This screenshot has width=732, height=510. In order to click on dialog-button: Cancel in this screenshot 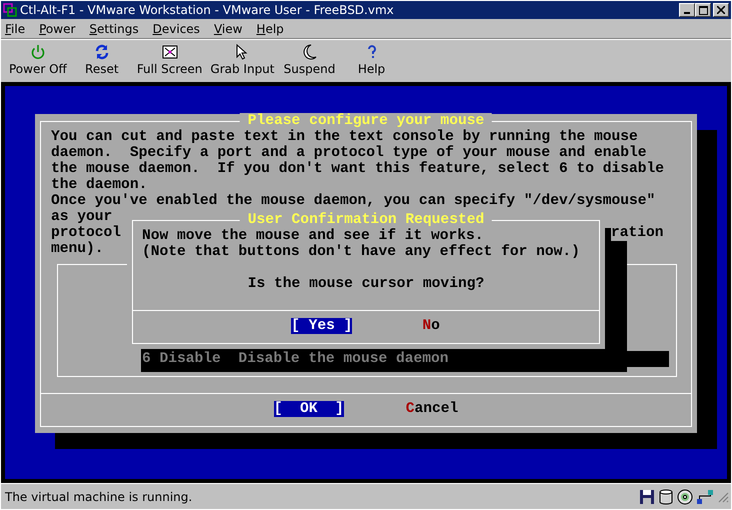, I will do `click(432, 409)`.